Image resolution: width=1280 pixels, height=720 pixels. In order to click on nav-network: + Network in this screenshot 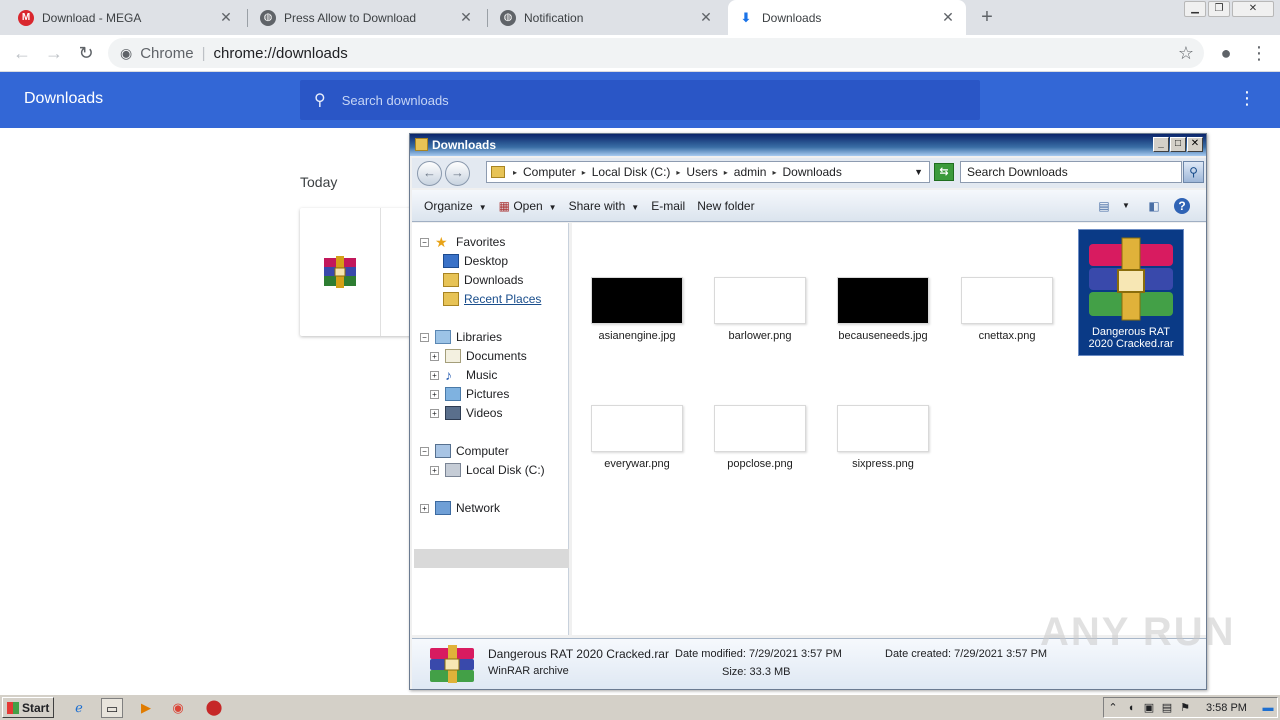, I will do `click(460, 508)`.